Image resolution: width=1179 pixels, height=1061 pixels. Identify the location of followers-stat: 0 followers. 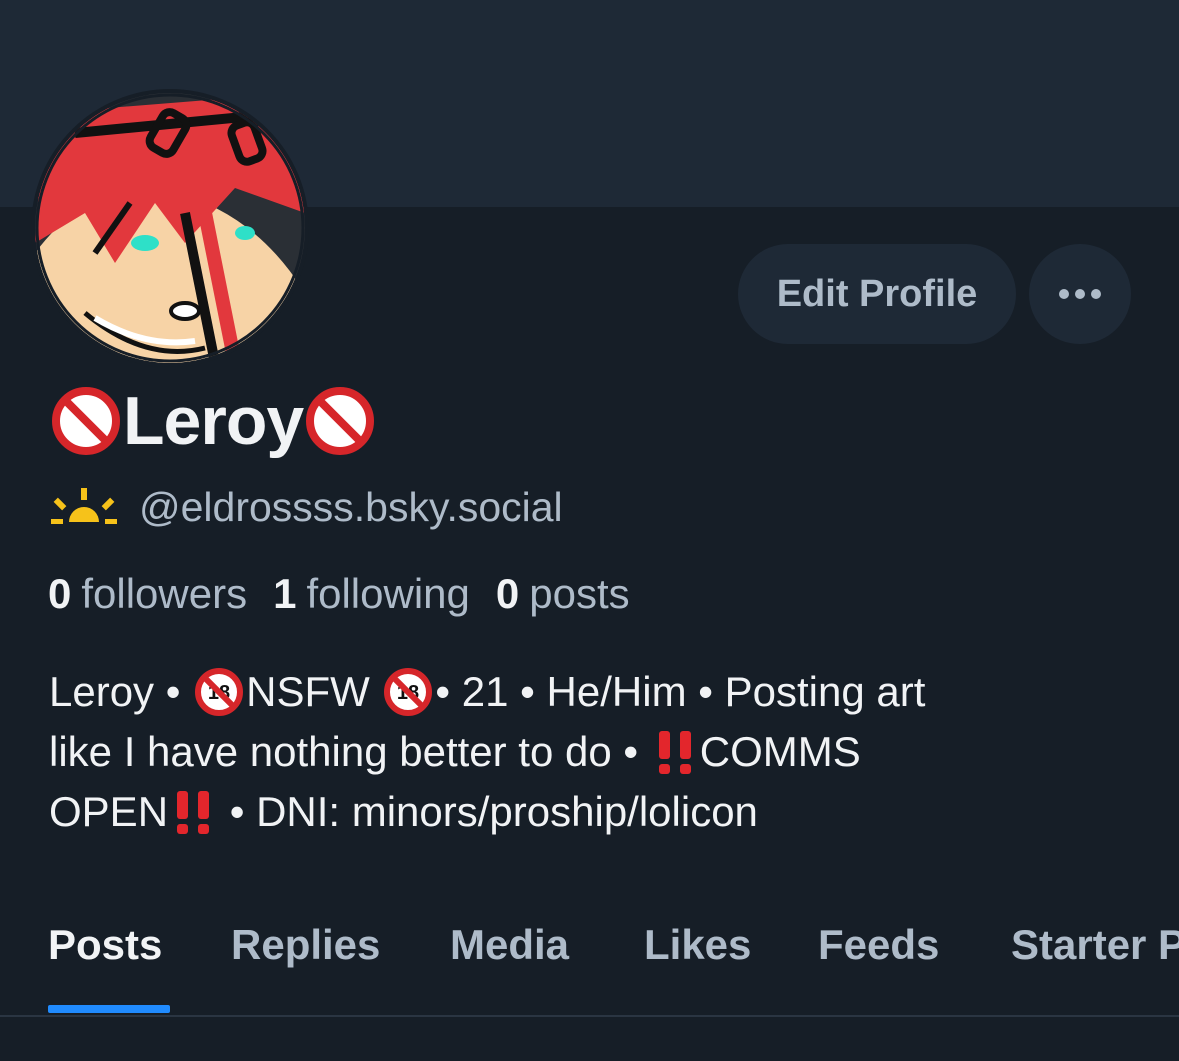
(147, 594).